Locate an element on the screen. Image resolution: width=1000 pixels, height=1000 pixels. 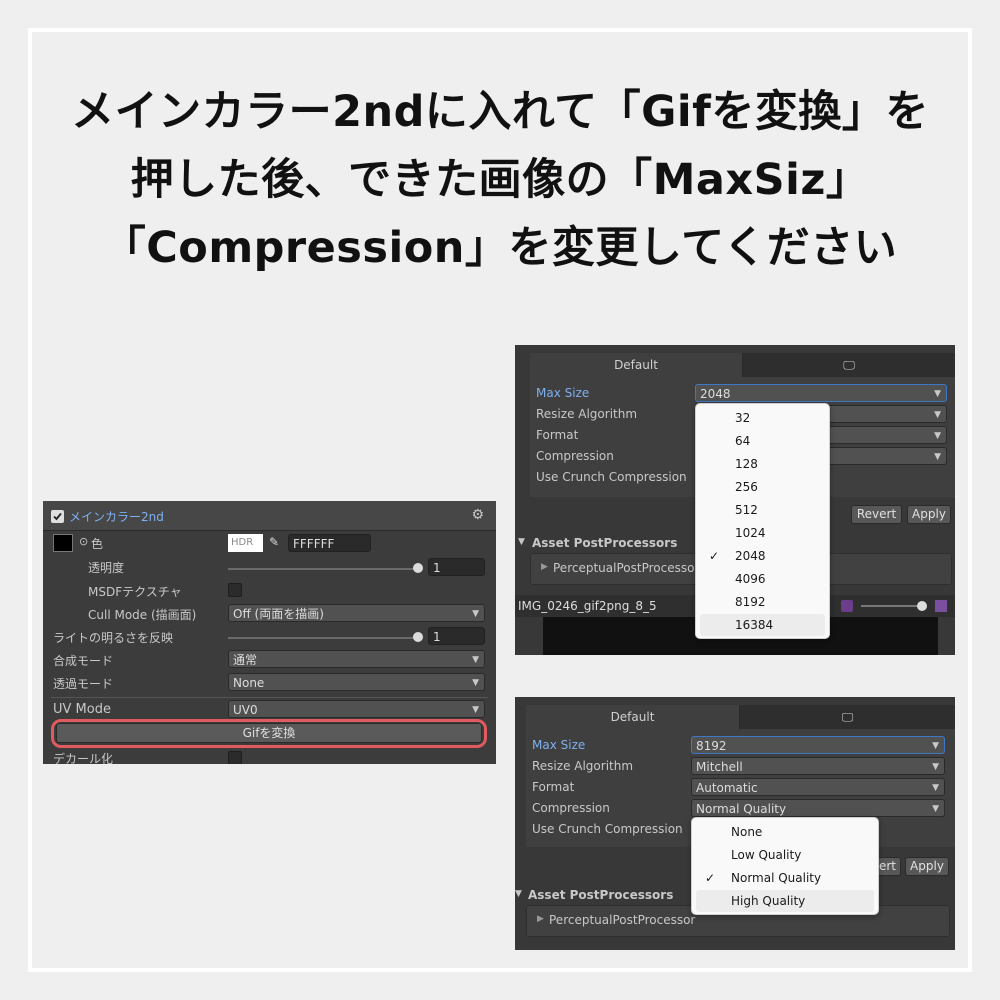
menu-option-label: 4096 is located at coordinates (750, 579).